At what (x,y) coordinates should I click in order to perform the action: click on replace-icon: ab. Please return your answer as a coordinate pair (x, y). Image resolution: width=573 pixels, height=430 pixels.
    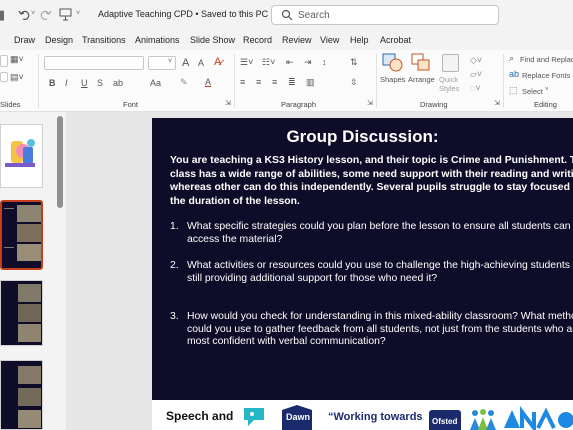
    Looking at the image, I should click on (514, 74).